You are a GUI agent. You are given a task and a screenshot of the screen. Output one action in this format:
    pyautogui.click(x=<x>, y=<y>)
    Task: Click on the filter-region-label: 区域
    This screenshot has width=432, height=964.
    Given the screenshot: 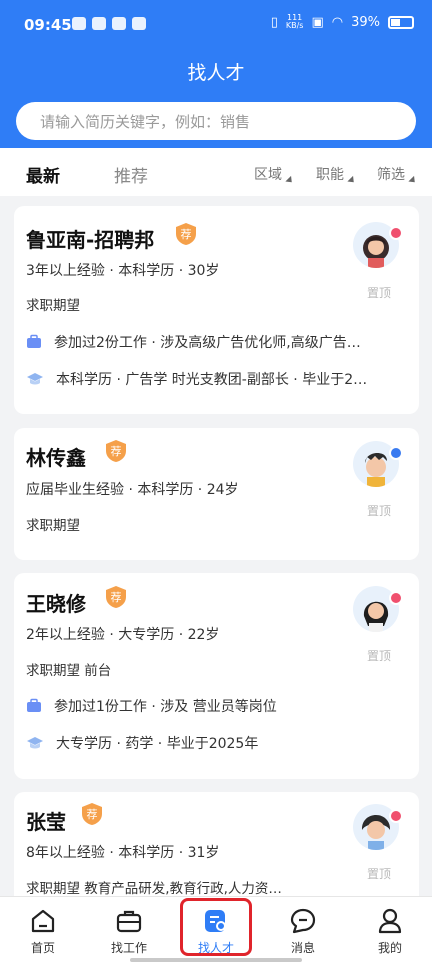 What is the action you would take?
    pyautogui.click(x=268, y=175)
    